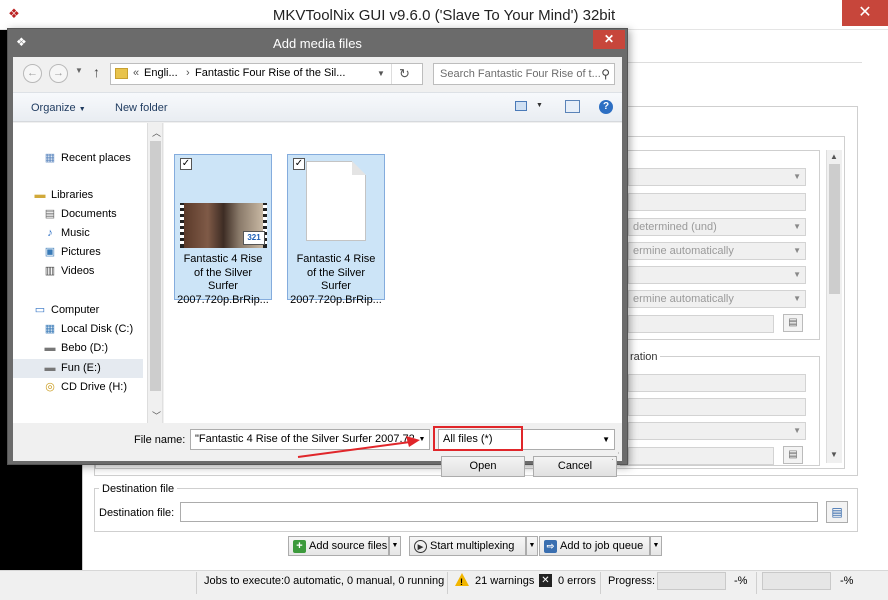 This screenshot has height=600, width=888. What do you see at coordinates (50, 252) in the screenshot?
I see `pictures-icon: ▣` at bounding box center [50, 252].